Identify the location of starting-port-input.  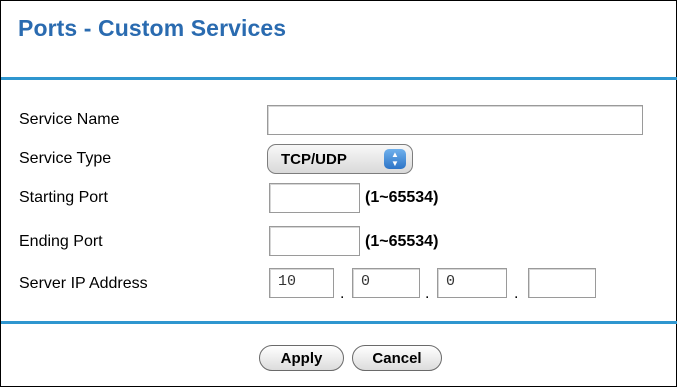
(314, 198).